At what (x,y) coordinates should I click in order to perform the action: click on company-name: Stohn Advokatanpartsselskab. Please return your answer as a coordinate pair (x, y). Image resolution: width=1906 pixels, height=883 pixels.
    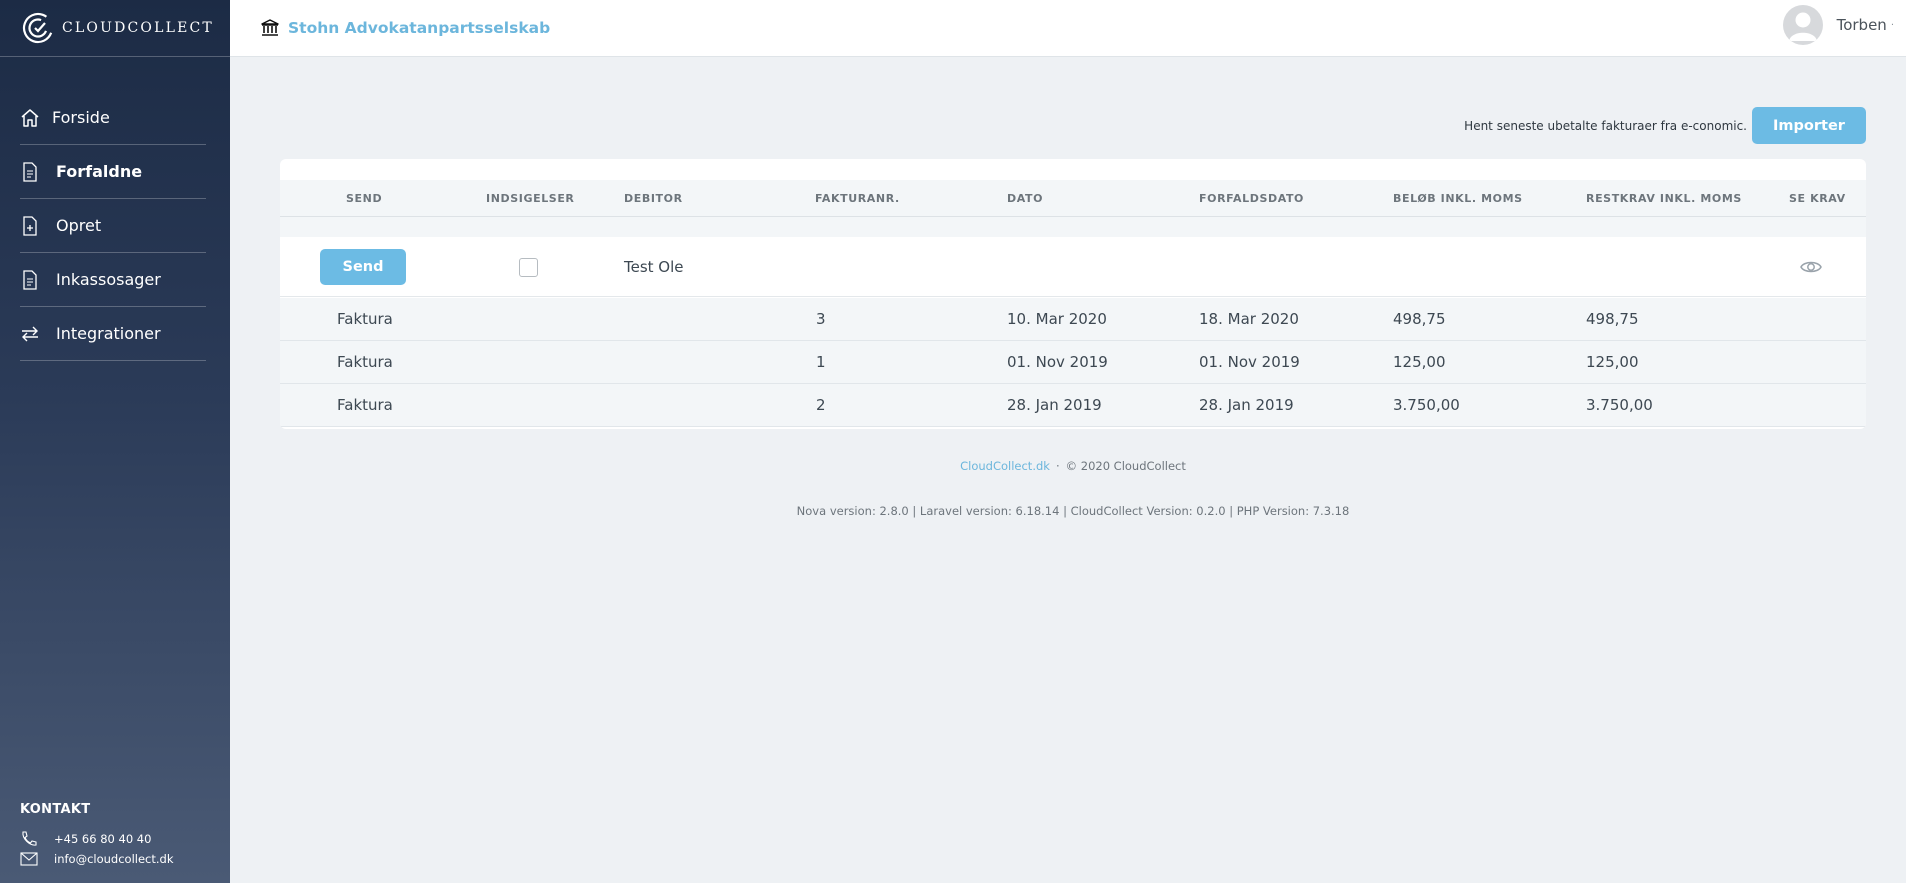
    Looking at the image, I should click on (419, 28).